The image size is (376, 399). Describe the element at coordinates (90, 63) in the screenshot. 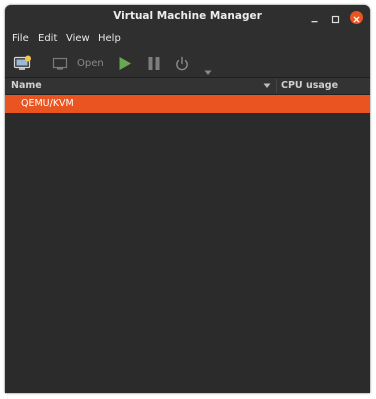

I see `open-label: Open` at that location.